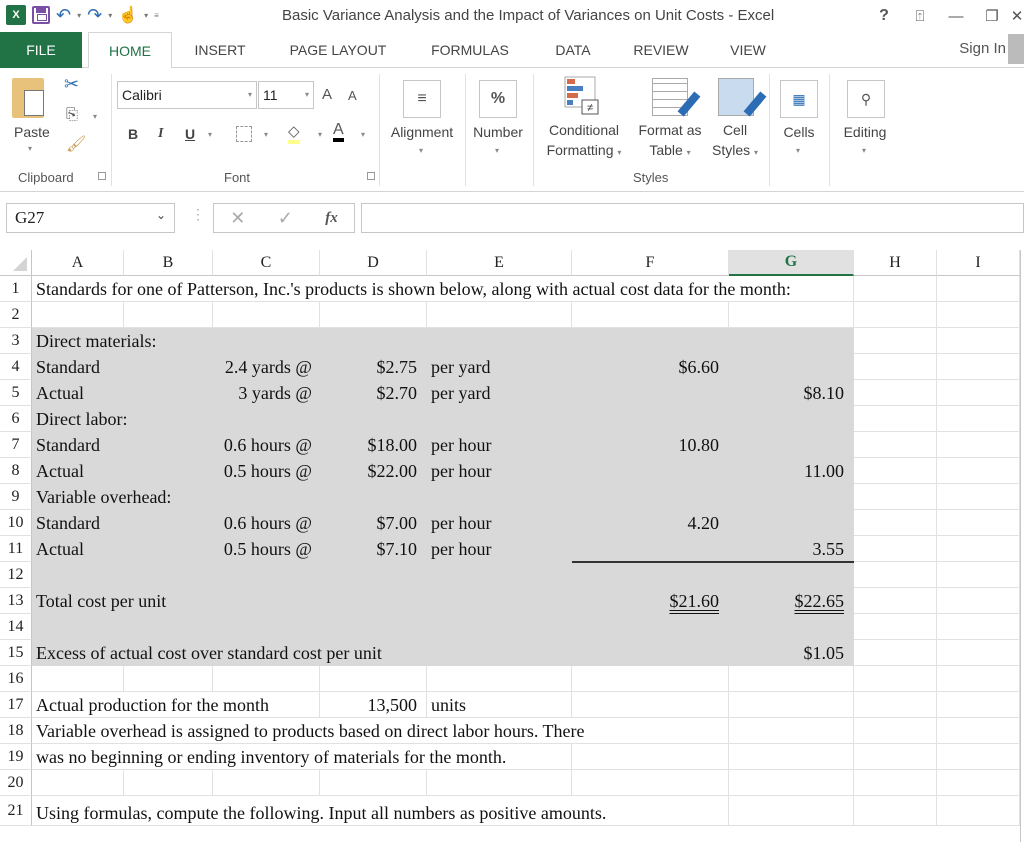  What do you see at coordinates (237, 218) in the screenshot?
I see `cancel-icon: ✕` at bounding box center [237, 218].